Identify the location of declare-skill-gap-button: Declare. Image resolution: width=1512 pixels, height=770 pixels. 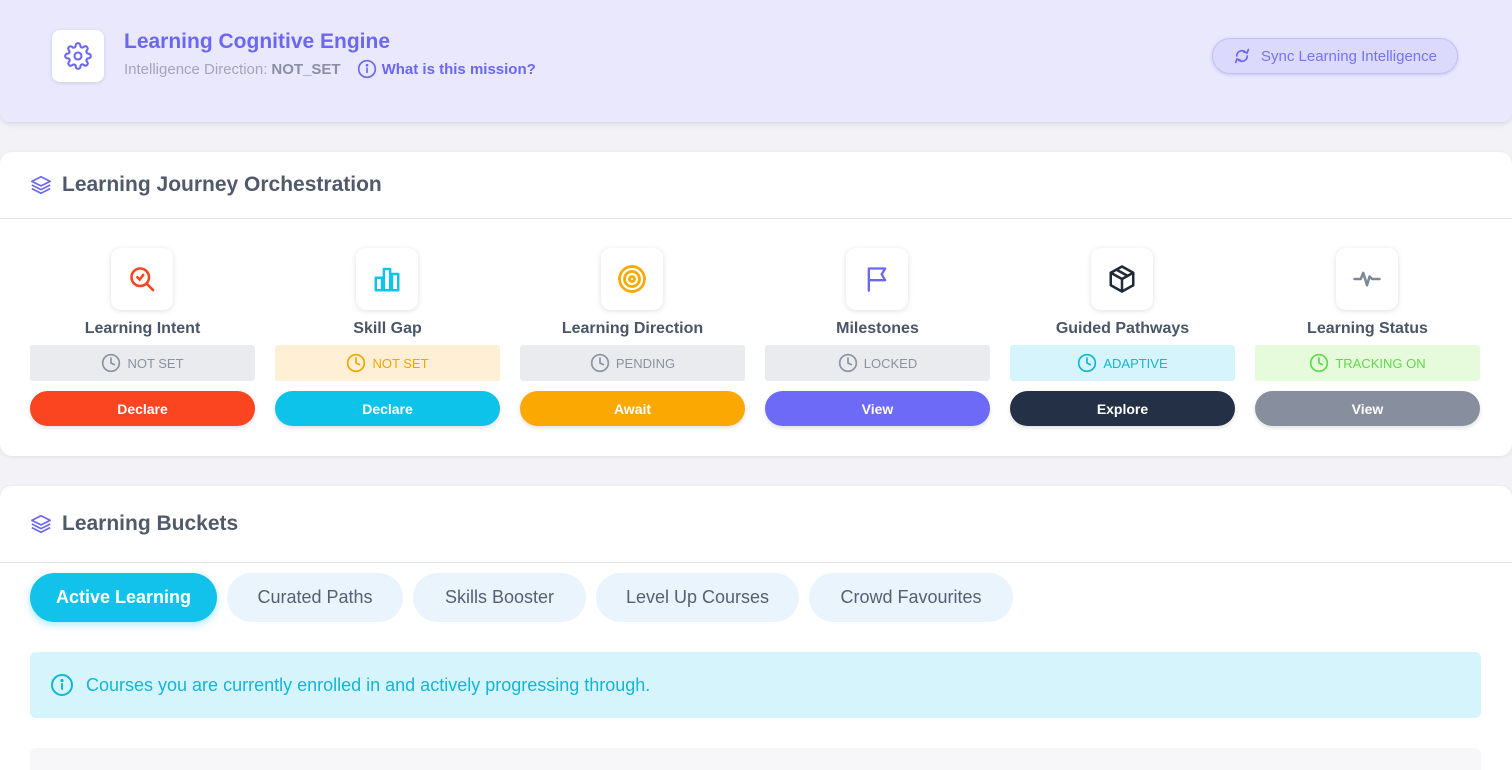
(387, 408).